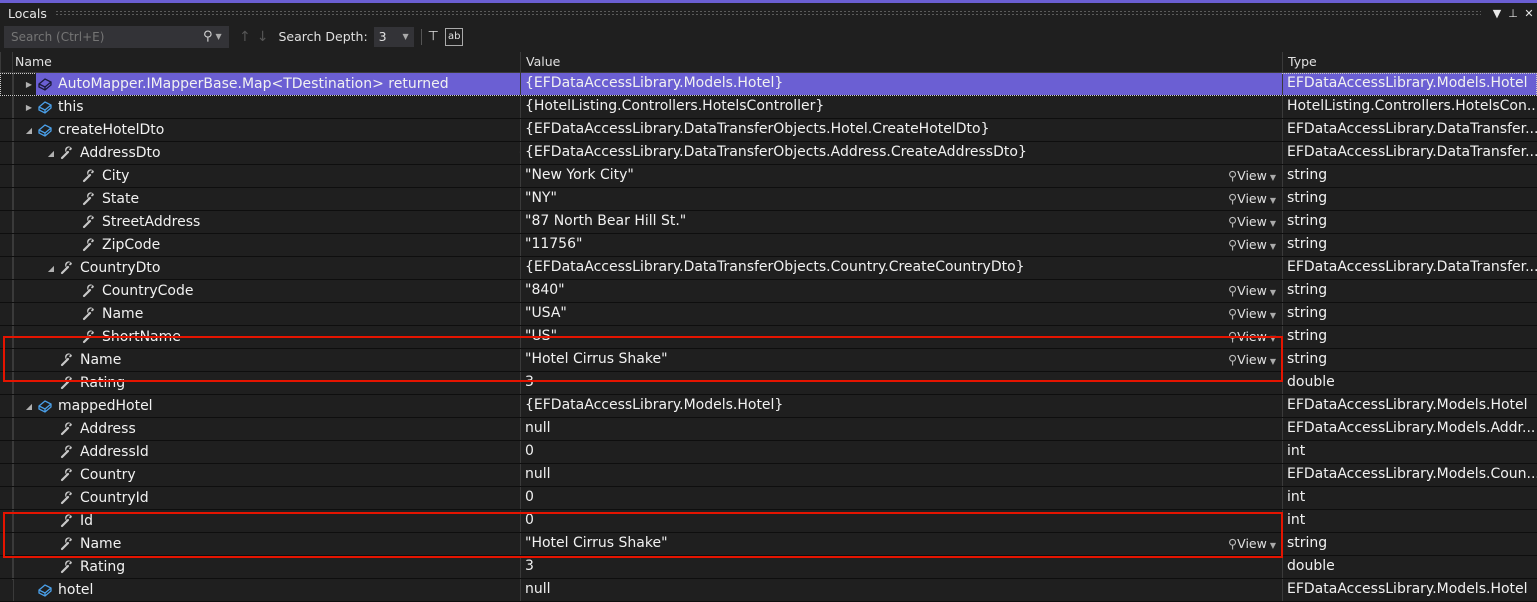 The width and height of the screenshot is (1537, 602). Describe the element at coordinates (266, 130) in the screenshot. I see `name-cell: ◢ createHotelDto` at that location.